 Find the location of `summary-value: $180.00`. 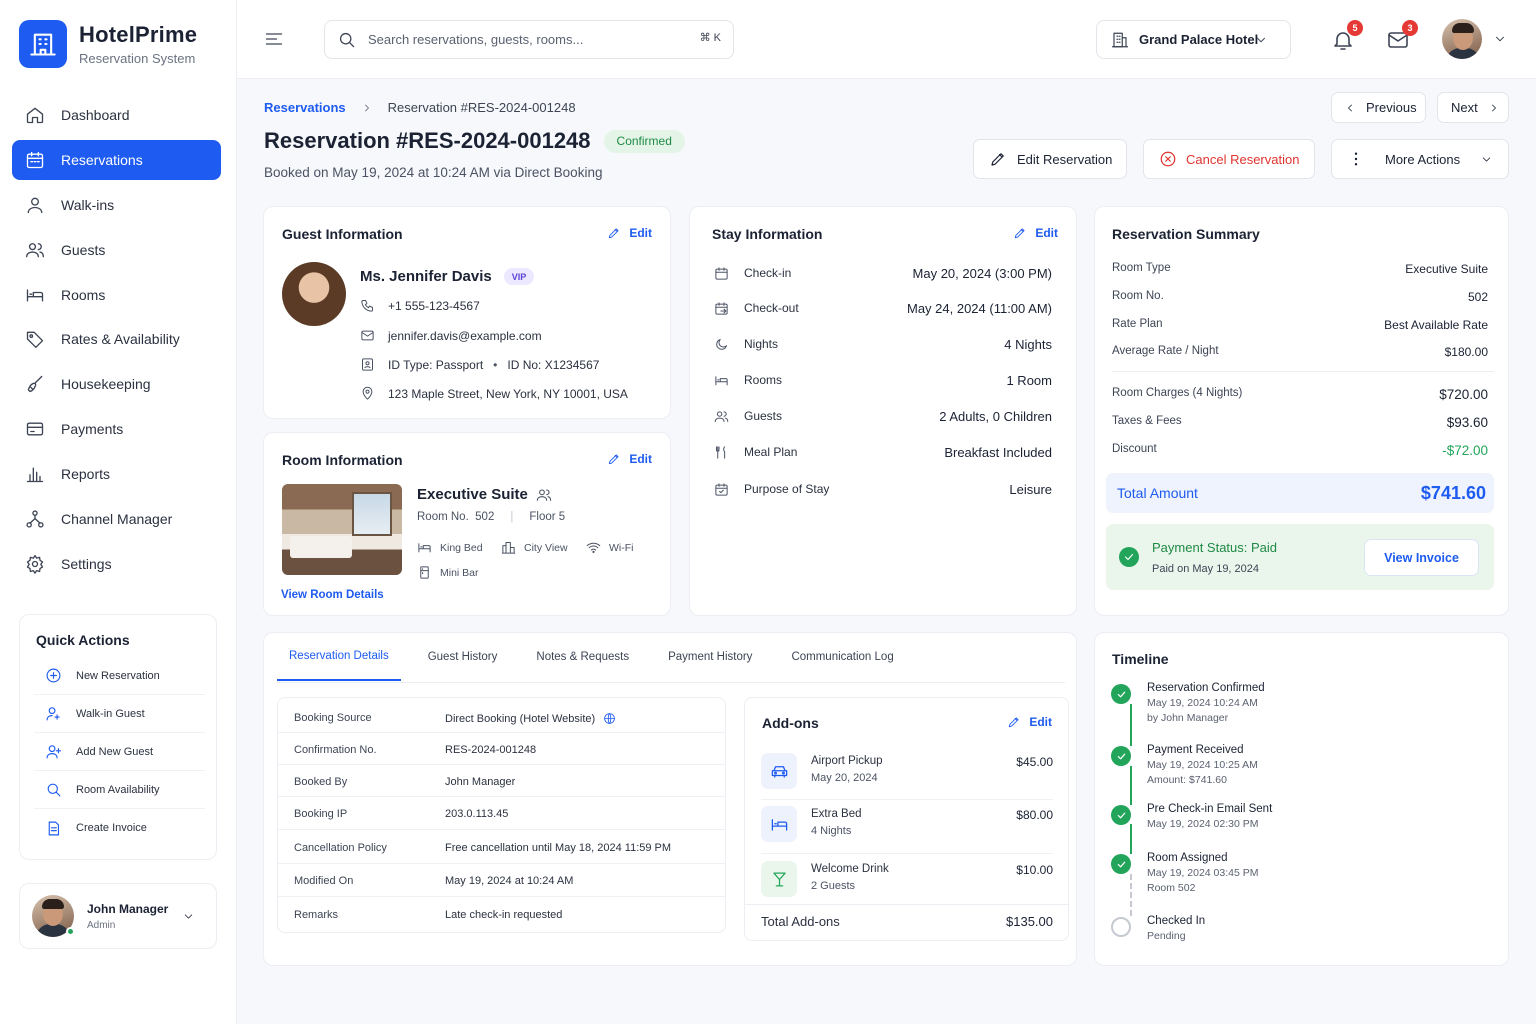

summary-value: $180.00 is located at coordinates (1466, 352).